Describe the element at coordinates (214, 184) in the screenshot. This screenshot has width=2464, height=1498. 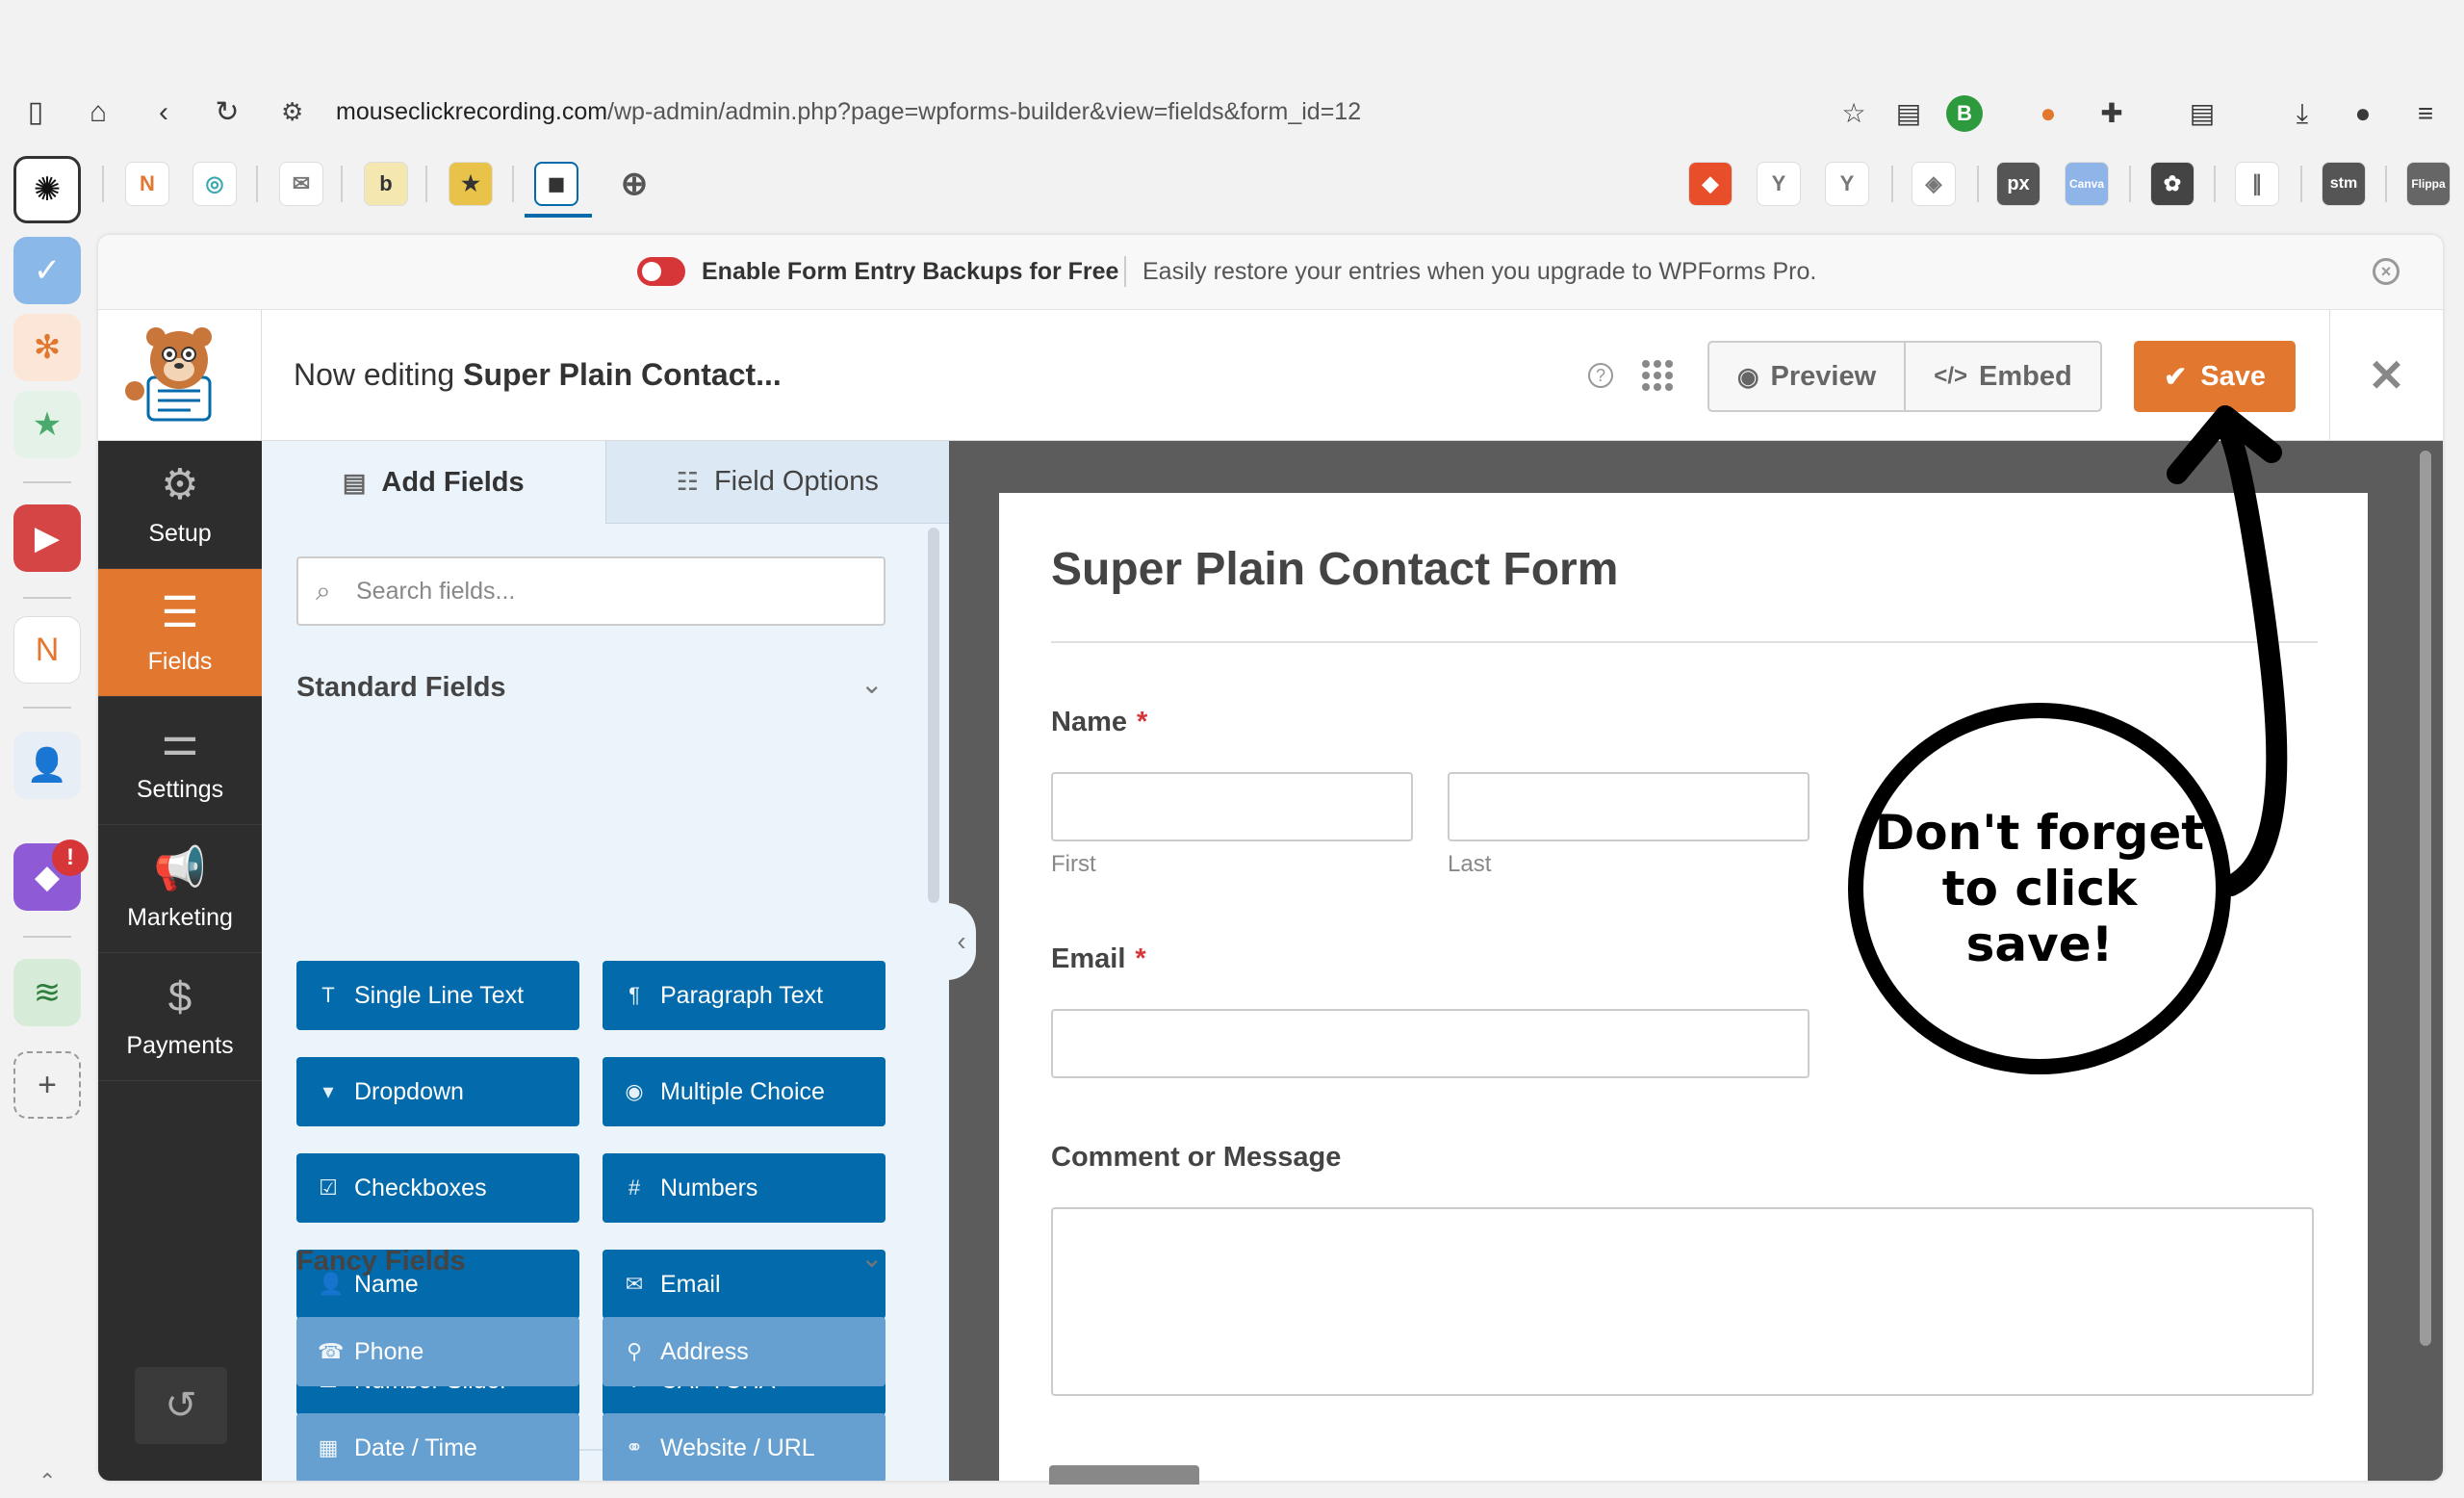
I see `bookmark-fingerprint-icon: ◎` at that location.